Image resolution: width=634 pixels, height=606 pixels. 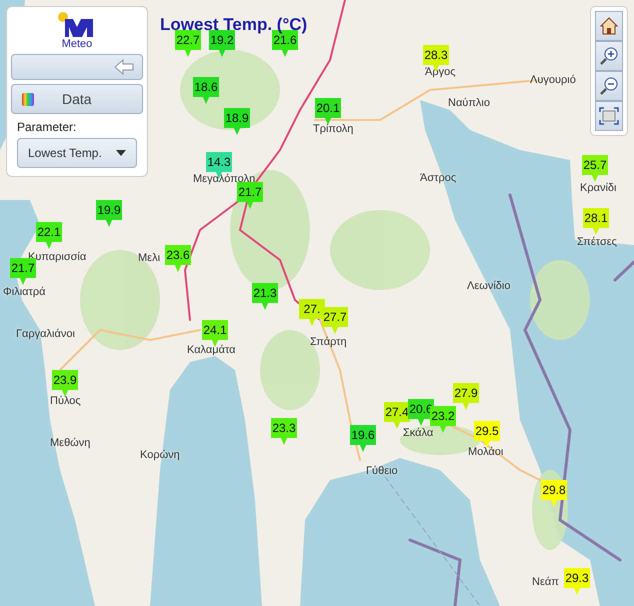 What do you see at coordinates (65, 401) in the screenshot?
I see `place-label: Πύλος` at bounding box center [65, 401].